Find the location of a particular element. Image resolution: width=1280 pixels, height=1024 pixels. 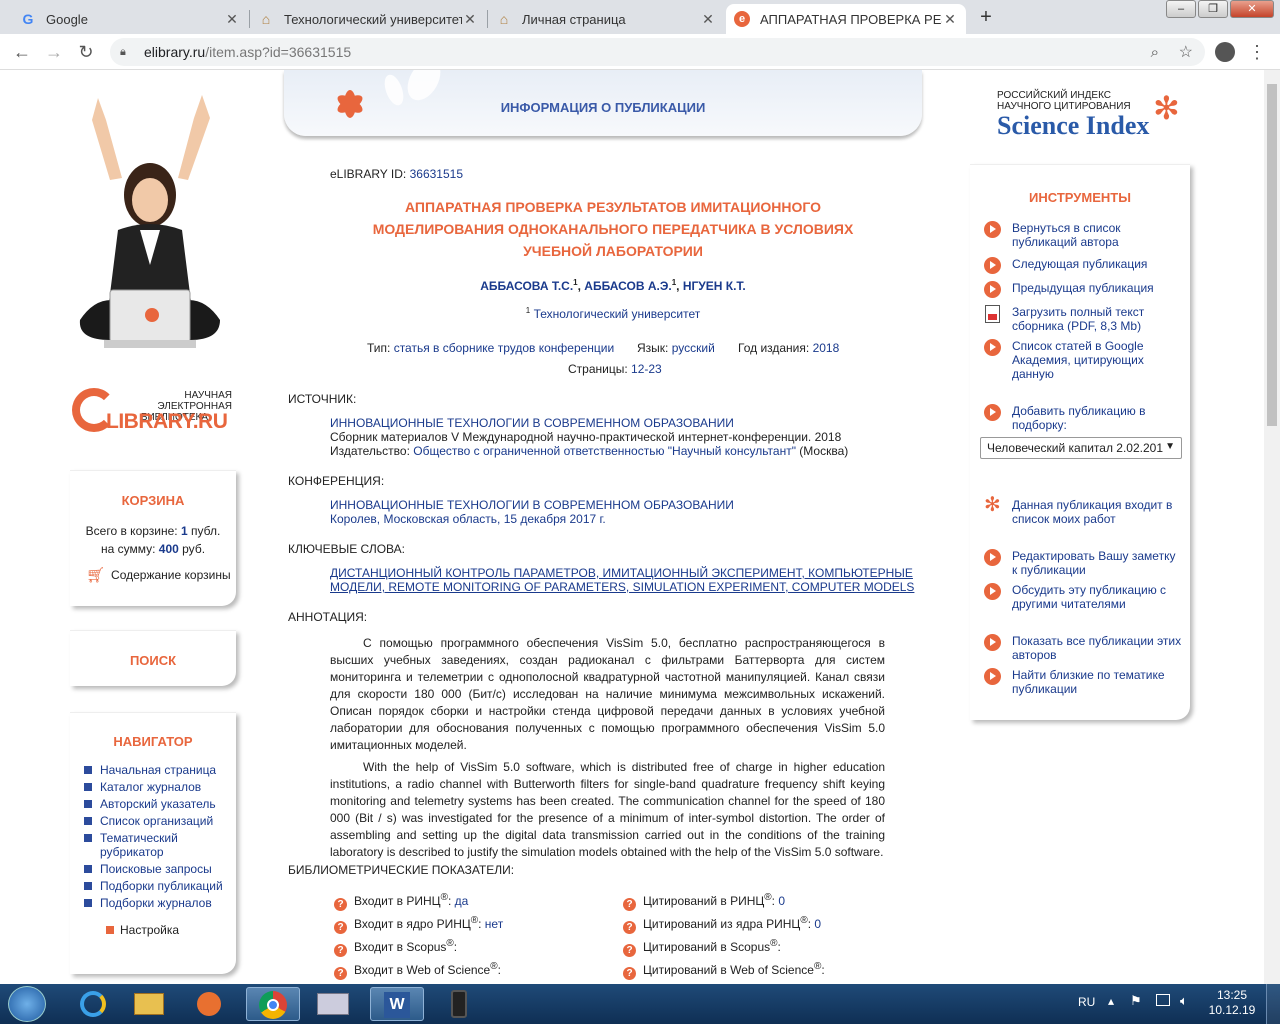

tab-elibrary: e АППАРАТНАЯ ПРОВЕРКА РЕЗУЛ ✕ is located at coordinates (846, 19).